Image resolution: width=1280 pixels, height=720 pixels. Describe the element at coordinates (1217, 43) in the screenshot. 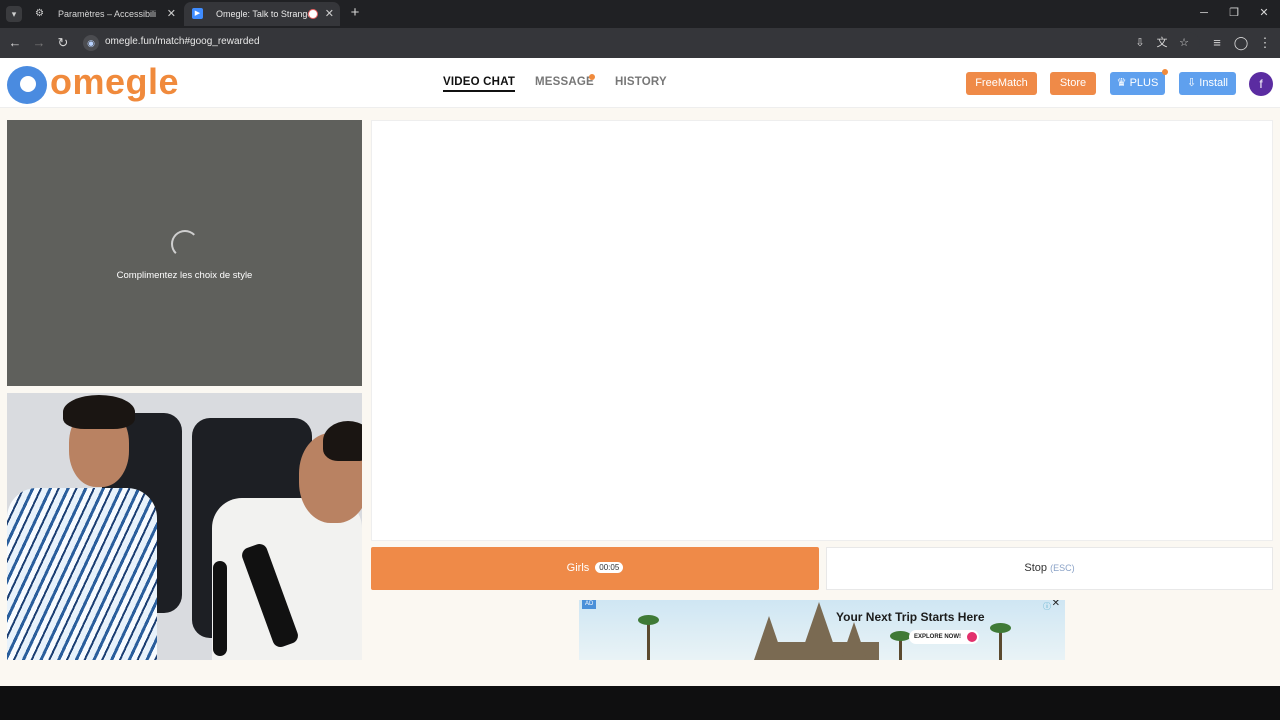

I see `media-controls-icon: ≡` at that location.